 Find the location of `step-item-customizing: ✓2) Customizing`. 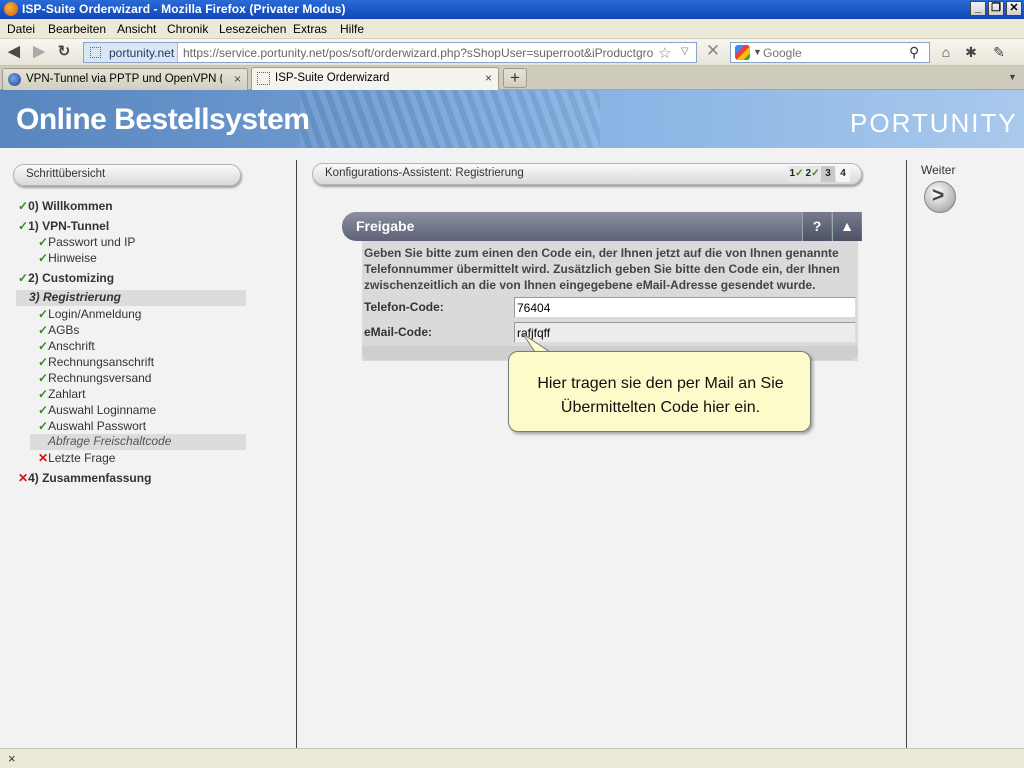

step-item-customizing: ✓2) Customizing is located at coordinates (66, 278).